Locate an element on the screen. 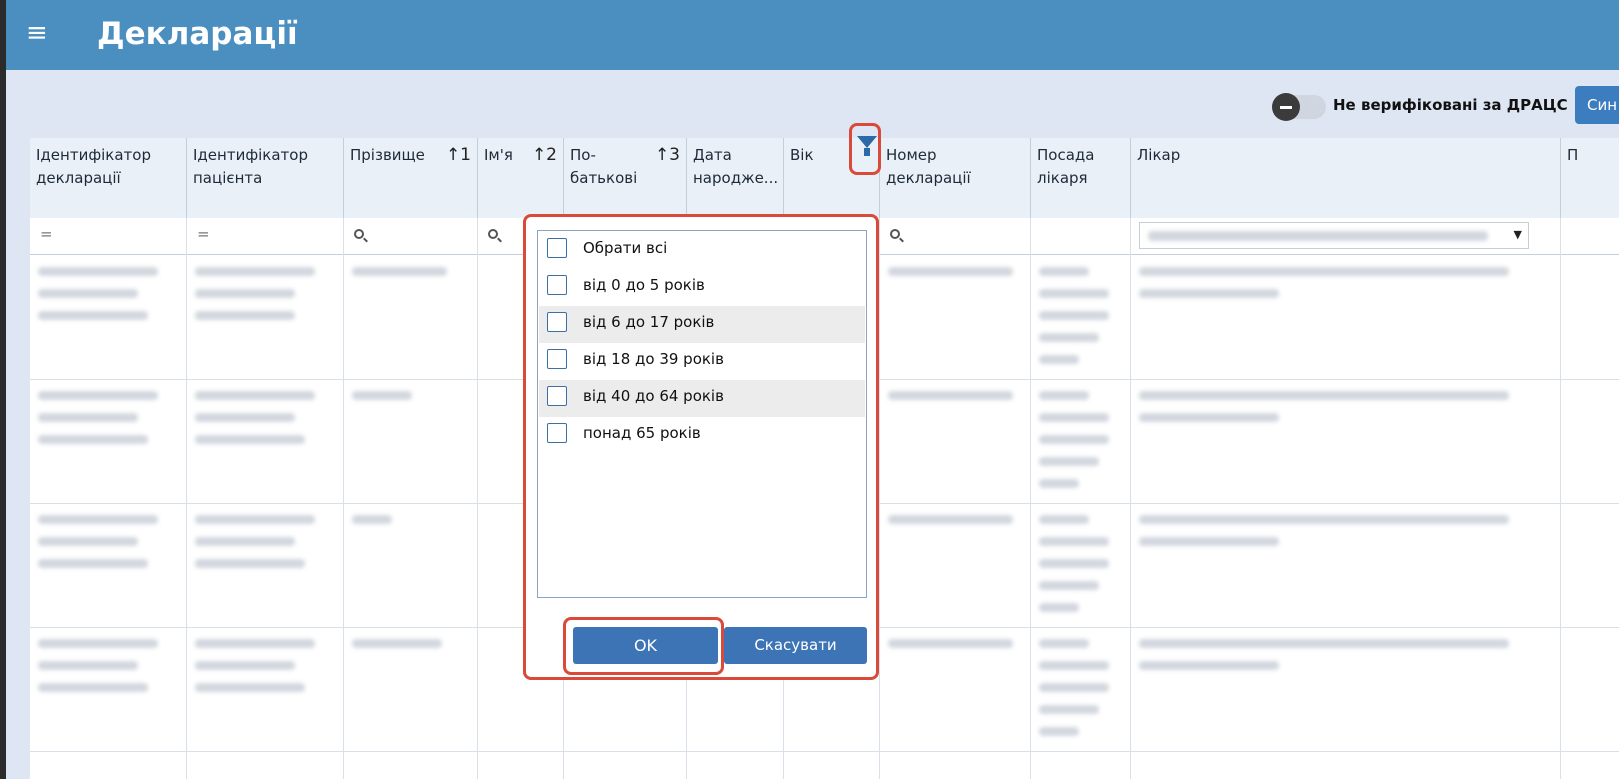 This screenshot has height=779, width=1619. filter-funnel-icon is located at coordinates (867, 146).